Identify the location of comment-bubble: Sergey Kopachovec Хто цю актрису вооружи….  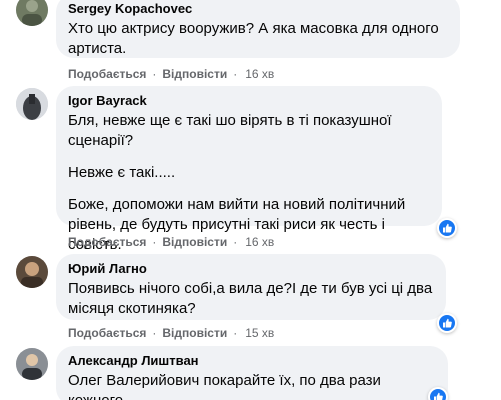
(258, 29).